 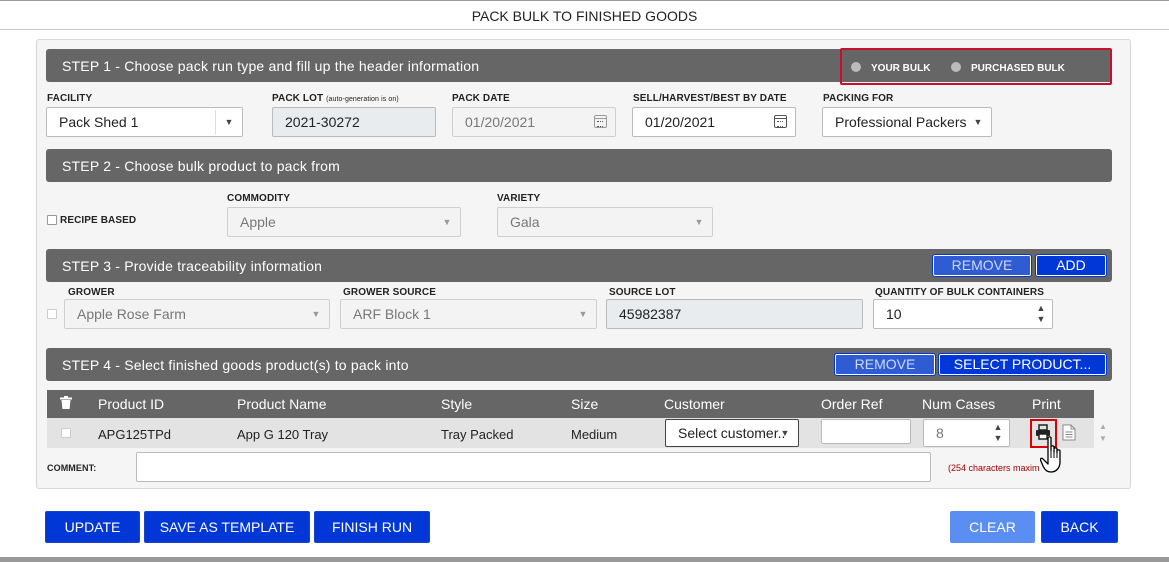 What do you see at coordinates (70, 98) in the screenshot?
I see `facility-label: FACILITY` at bounding box center [70, 98].